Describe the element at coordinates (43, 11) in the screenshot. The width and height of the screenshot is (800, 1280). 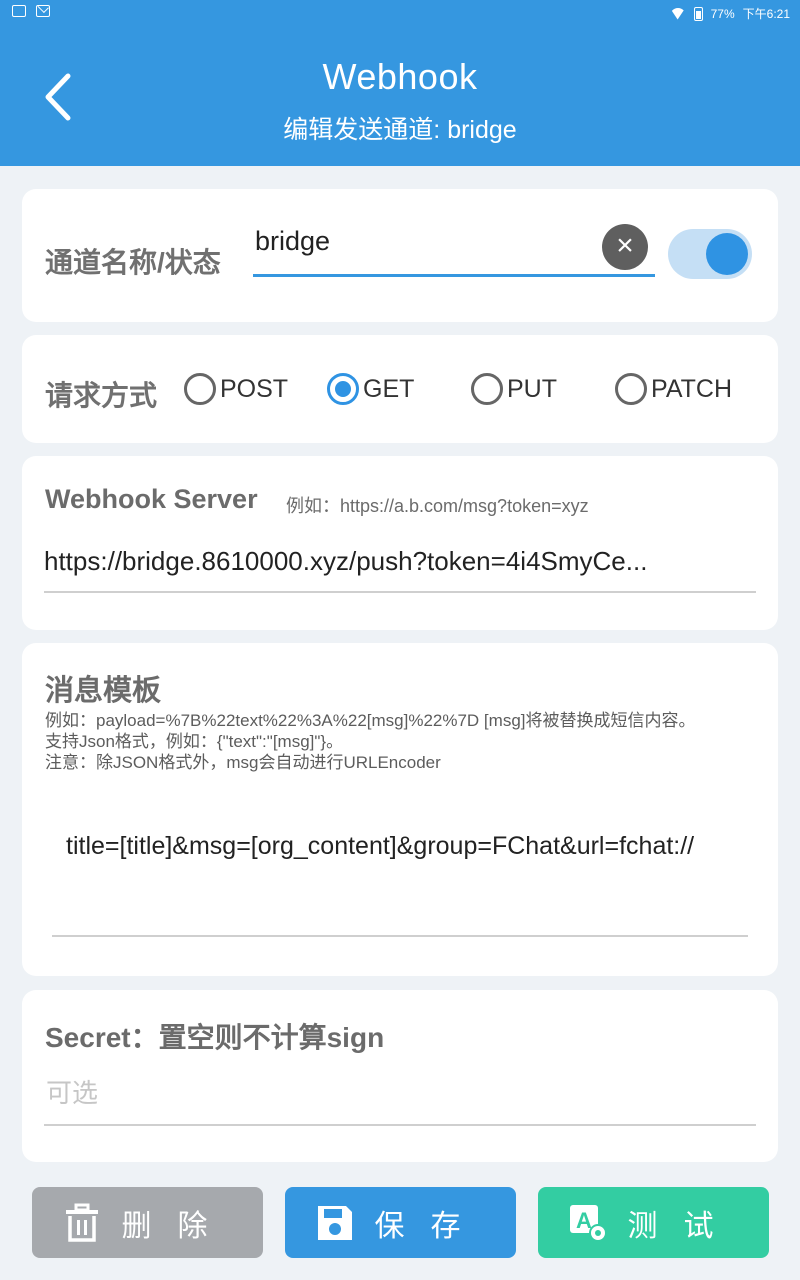
I see `mail-notification-icon` at that location.